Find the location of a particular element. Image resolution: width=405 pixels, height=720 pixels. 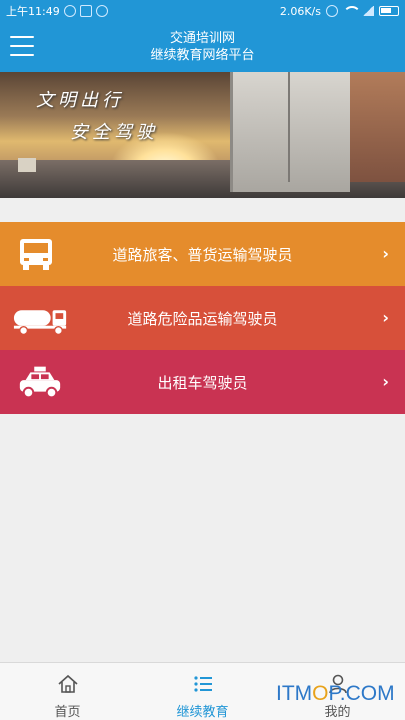

menu-item-passenger-freight-driver: 道路旅客、普货运输驾驶员 › is located at coordinates (202, 254).